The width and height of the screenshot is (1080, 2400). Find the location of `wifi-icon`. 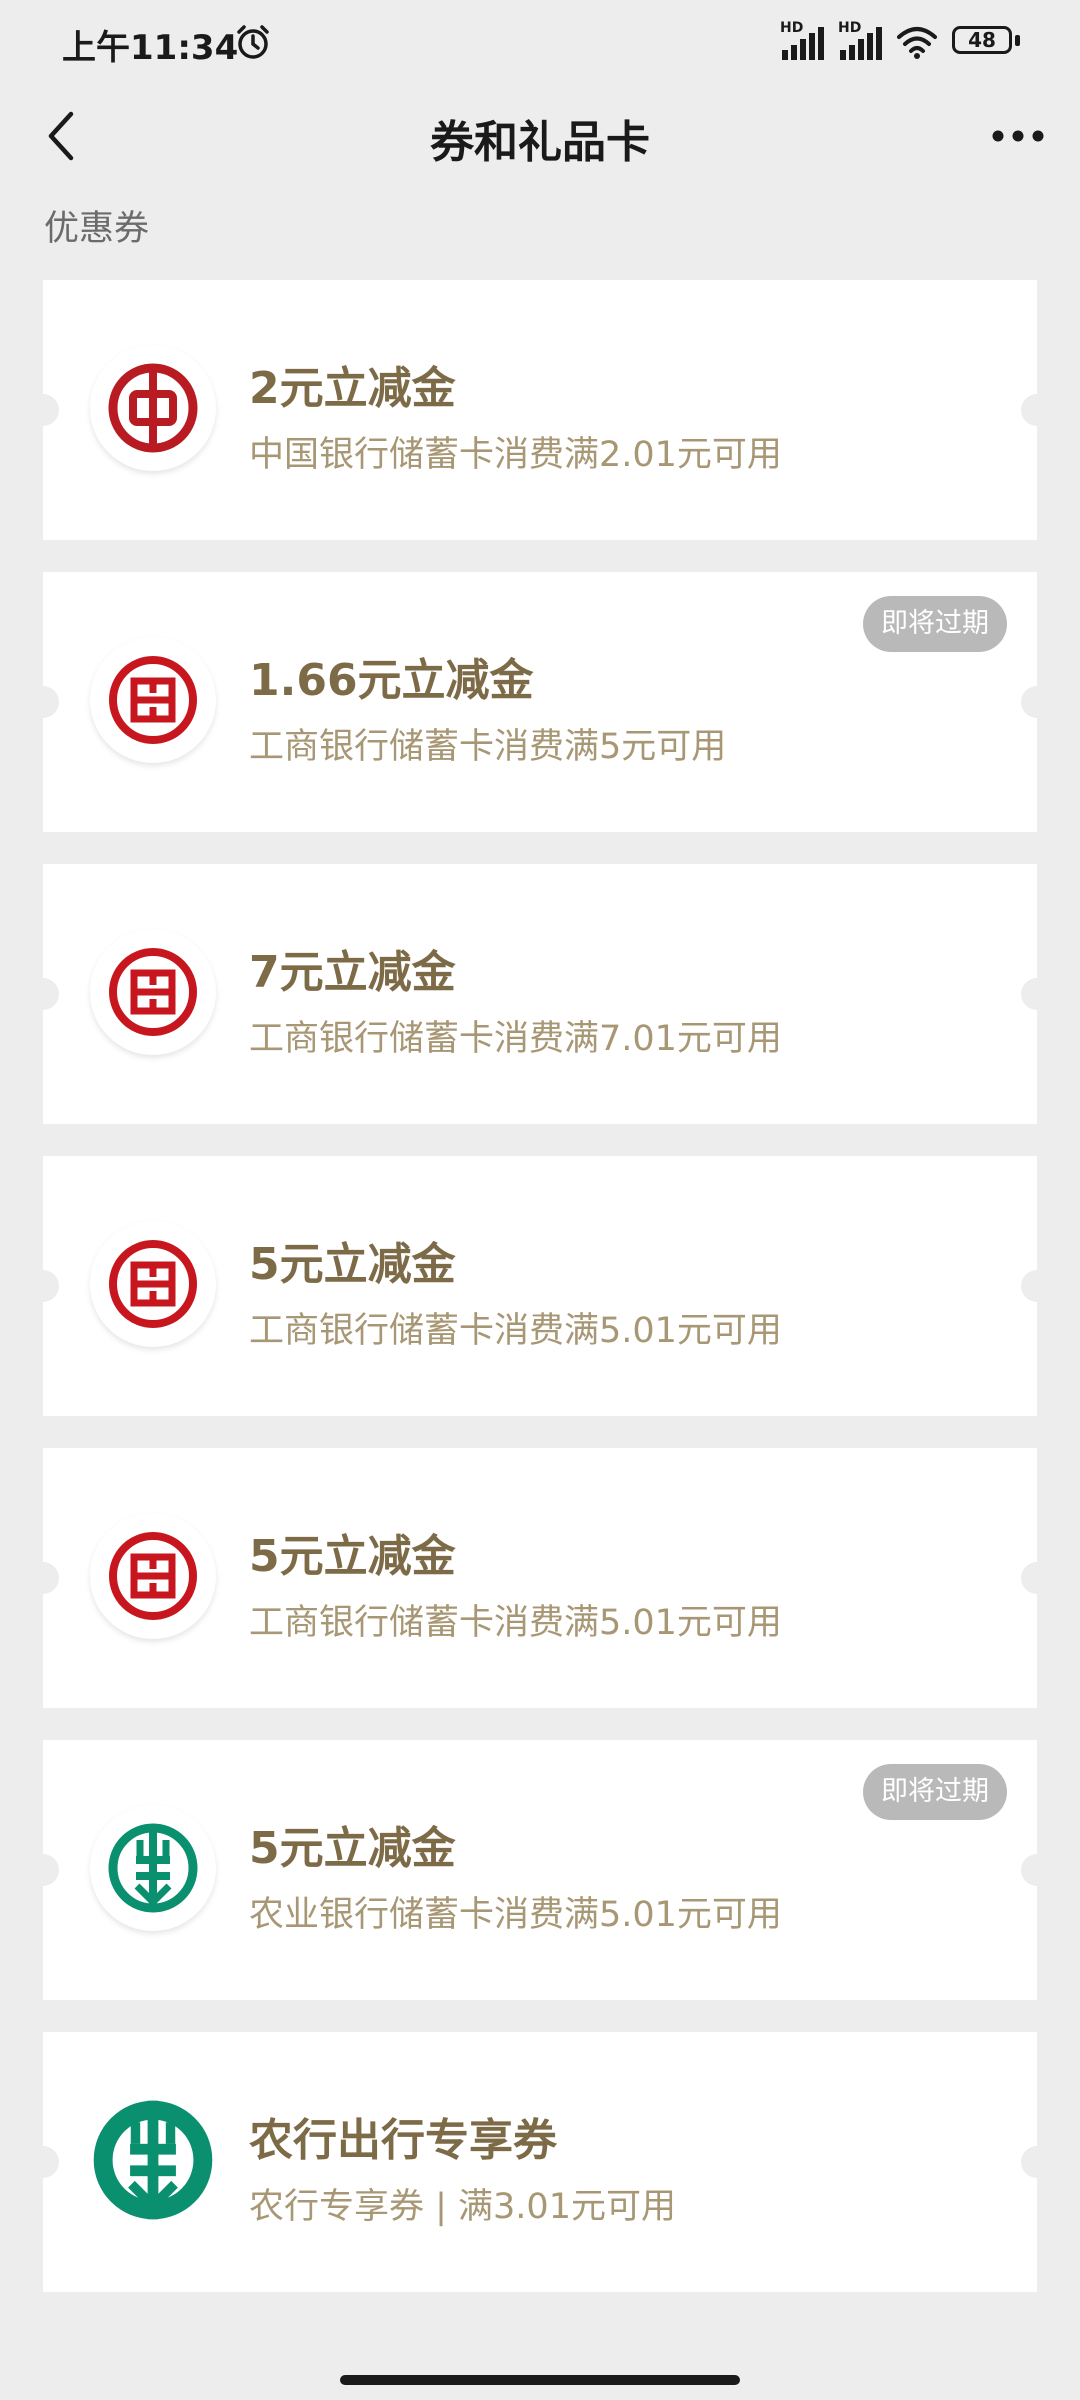

wifi-icon is located at coordinates (917, 43).